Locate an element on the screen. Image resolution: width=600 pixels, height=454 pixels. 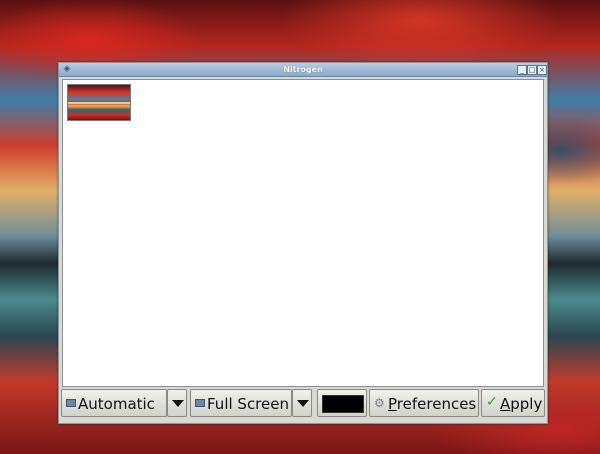
thumbnail-horizon is located at coordinates (99, 103).